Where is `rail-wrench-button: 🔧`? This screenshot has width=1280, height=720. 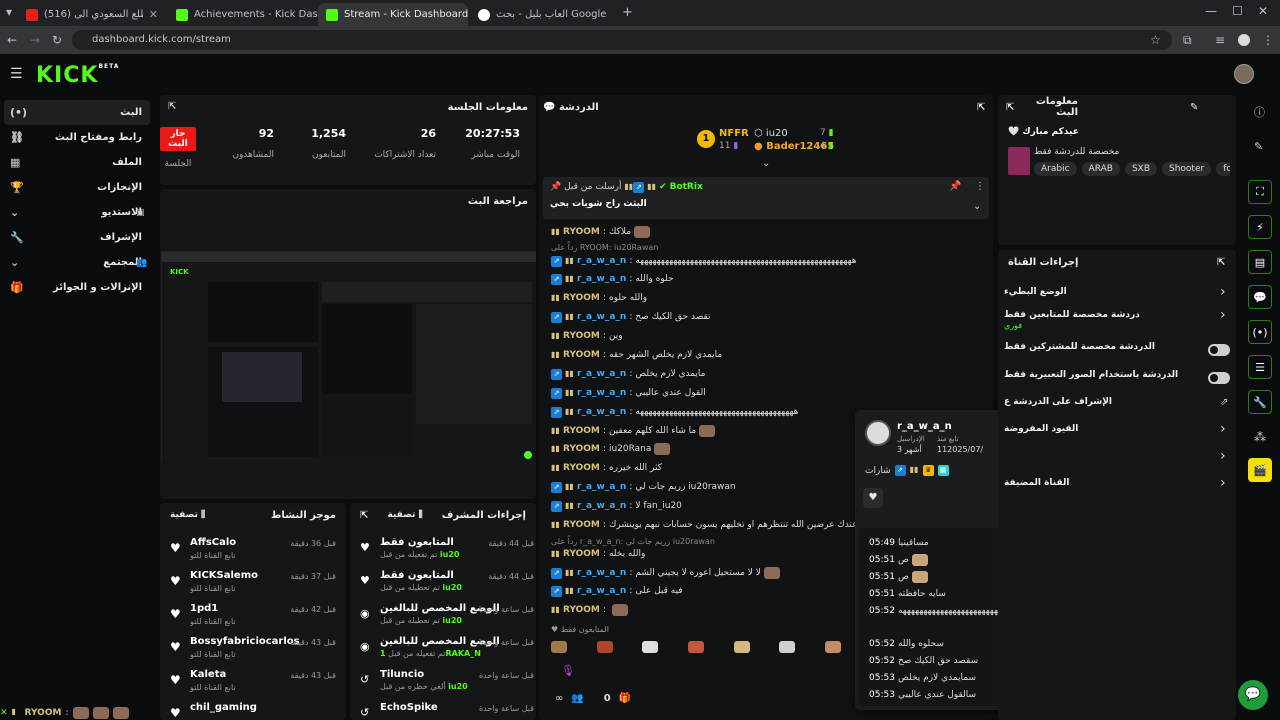
rail-wrench-button: 🔧 is located at coordinates (1260, 402).